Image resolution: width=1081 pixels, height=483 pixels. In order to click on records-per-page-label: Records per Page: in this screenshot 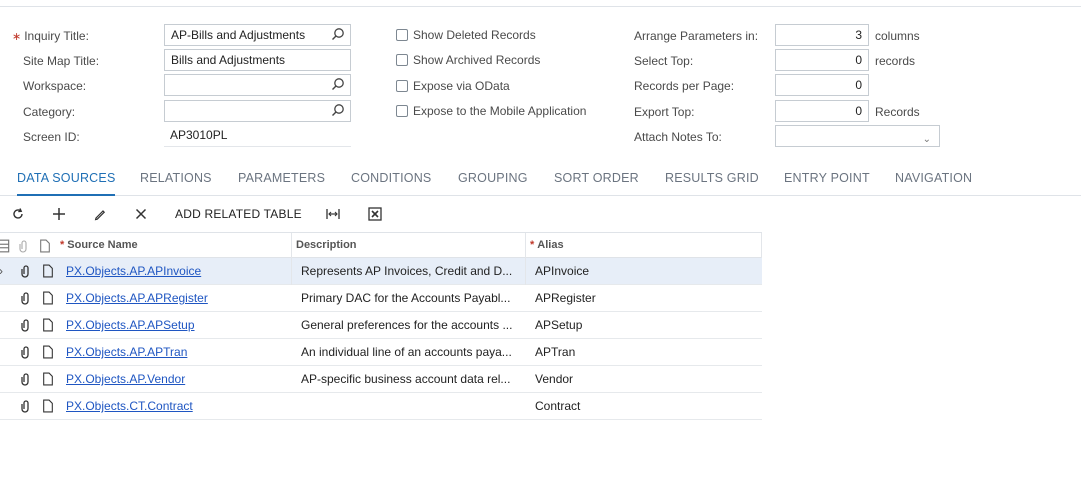, I will do `click(684, 86)`.